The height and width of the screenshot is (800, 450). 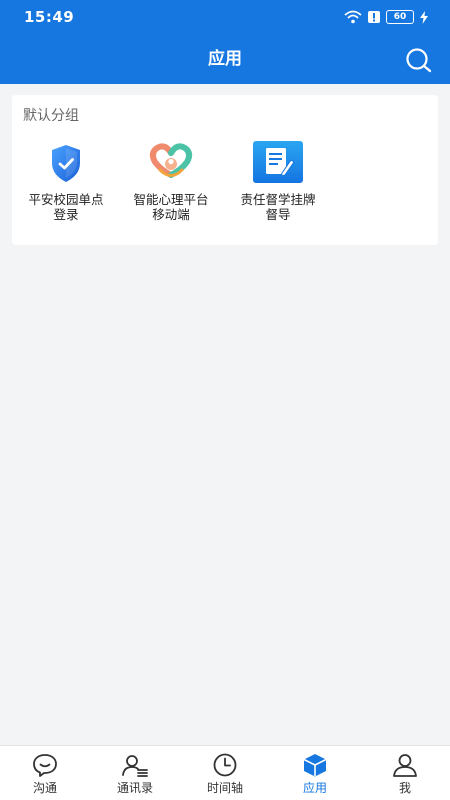 I want to click on page-title: 应用, so click(x=225, y=59).